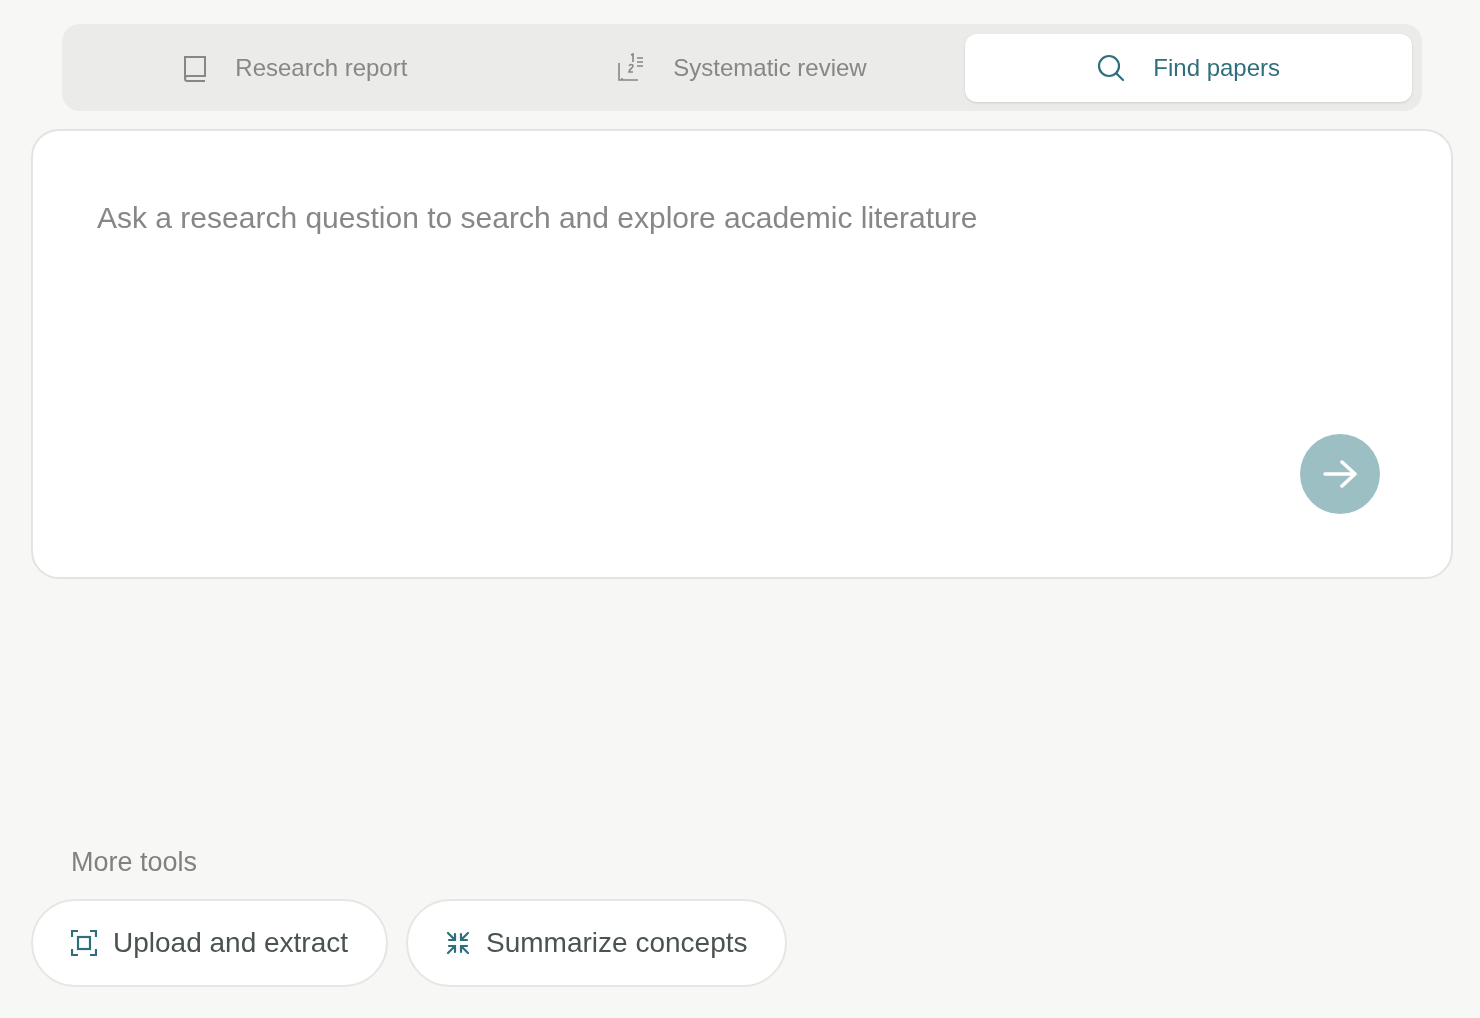  I want to click on compress-arrows-icon, so click(458, 943).